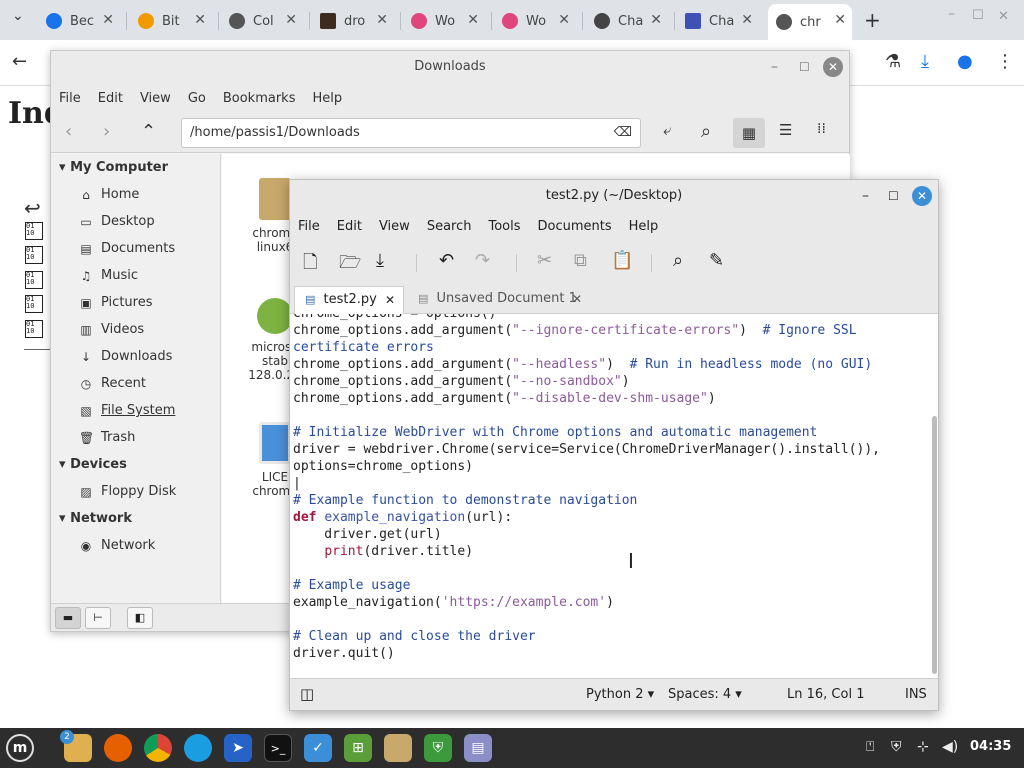 The width and height of the screenshot is (1024, 768). I want to click on sidebar-item-videos: ▥ Videos, so click(111, 329).